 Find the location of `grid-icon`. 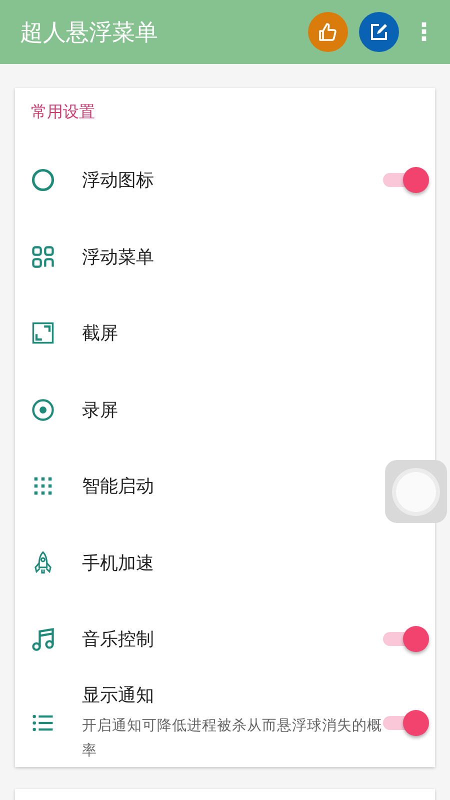

grid-icon is located at coordinates (43, 257).